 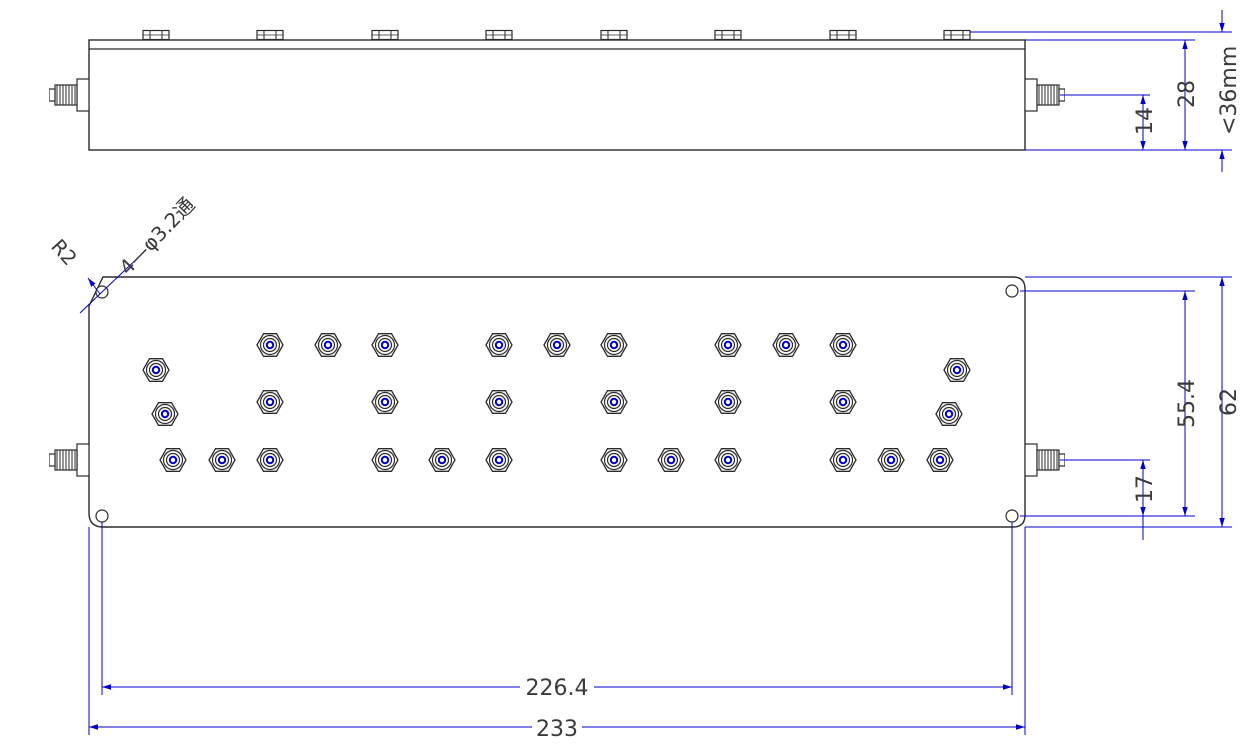 I want to click on hole-spec-label: 4—φ3.2通, so click(x=156, y=235).